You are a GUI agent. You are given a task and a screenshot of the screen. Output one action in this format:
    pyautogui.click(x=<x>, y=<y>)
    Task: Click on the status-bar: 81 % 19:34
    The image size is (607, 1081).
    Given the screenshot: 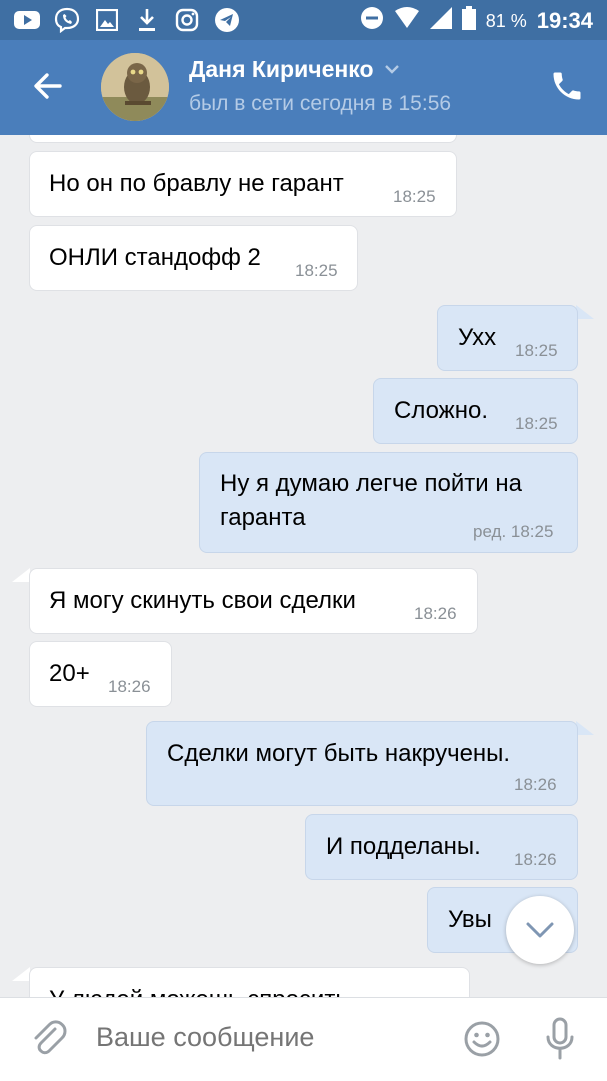 What is the action you would take?
    pyautogui.click(x=303, y=20)
    